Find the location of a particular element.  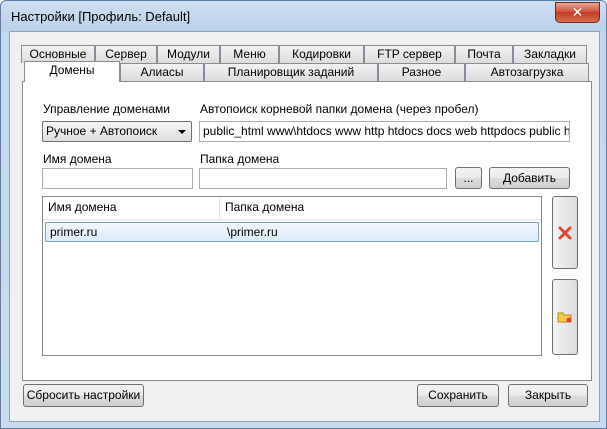

domain-name-cell: primer.ru is located at coordinates (74, 232).